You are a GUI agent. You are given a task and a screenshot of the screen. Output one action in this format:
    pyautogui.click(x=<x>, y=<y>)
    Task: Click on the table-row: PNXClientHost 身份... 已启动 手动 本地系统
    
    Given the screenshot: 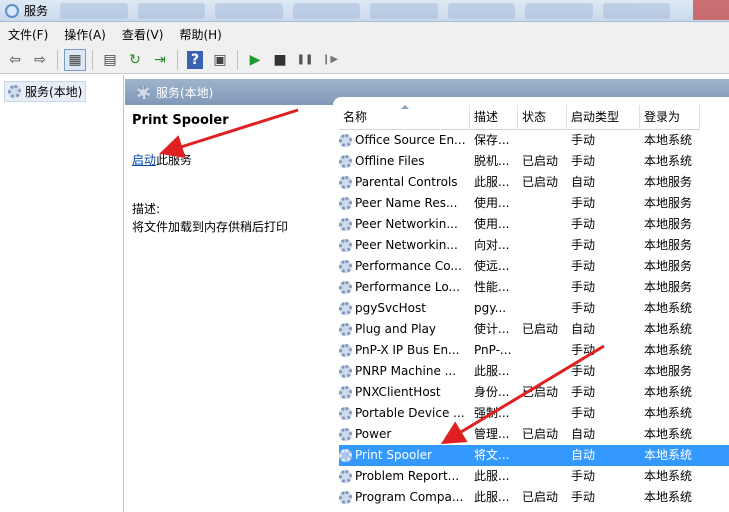 What is the action you would take?
    pyautogui.click(x=534, y=392)
    